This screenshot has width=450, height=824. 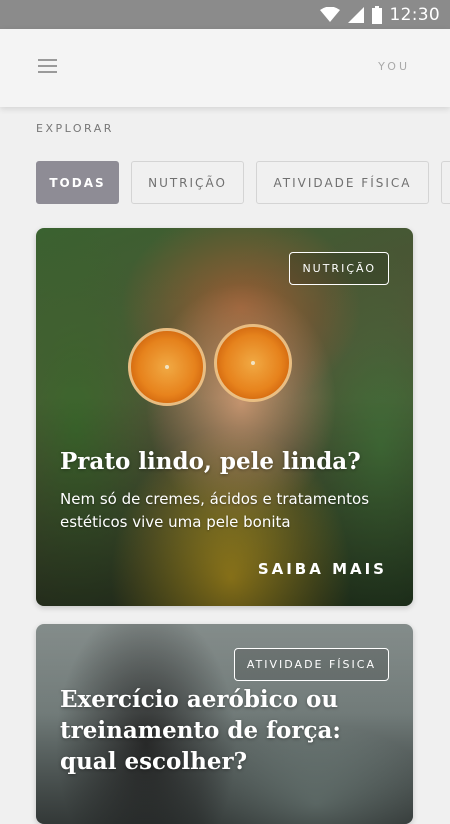 I want to click on status-icons: 12:30, so click(x=380, y=15).